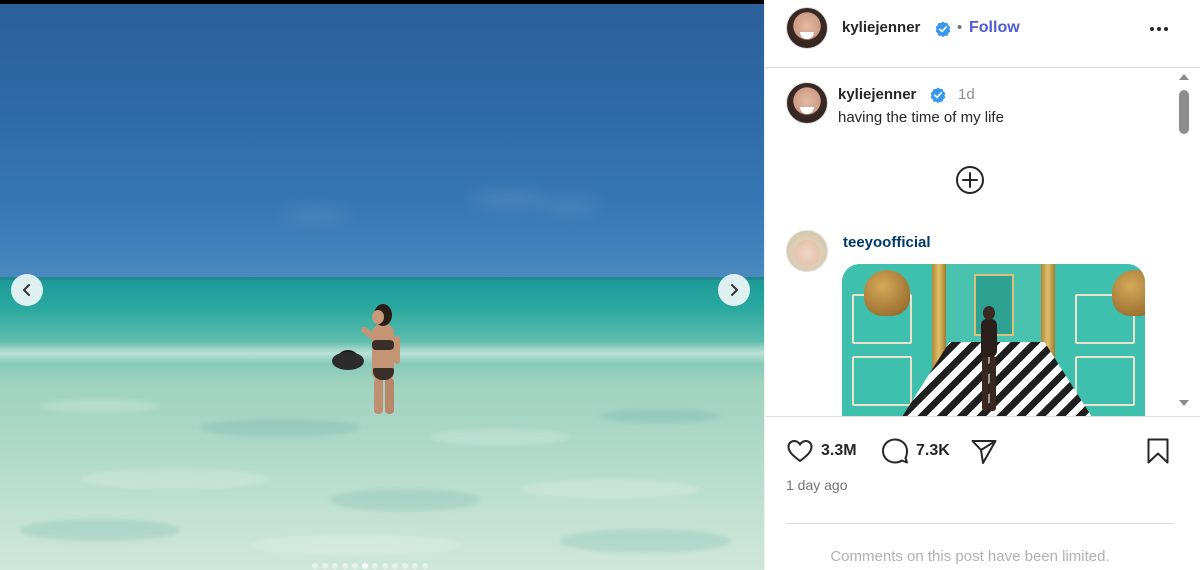 The height and width of the screenshot is (570, 1200). What do you see at coordinates (994, 28) in the screenshot?
I see `follow-button: Follow` at bounding box center [994, 28].